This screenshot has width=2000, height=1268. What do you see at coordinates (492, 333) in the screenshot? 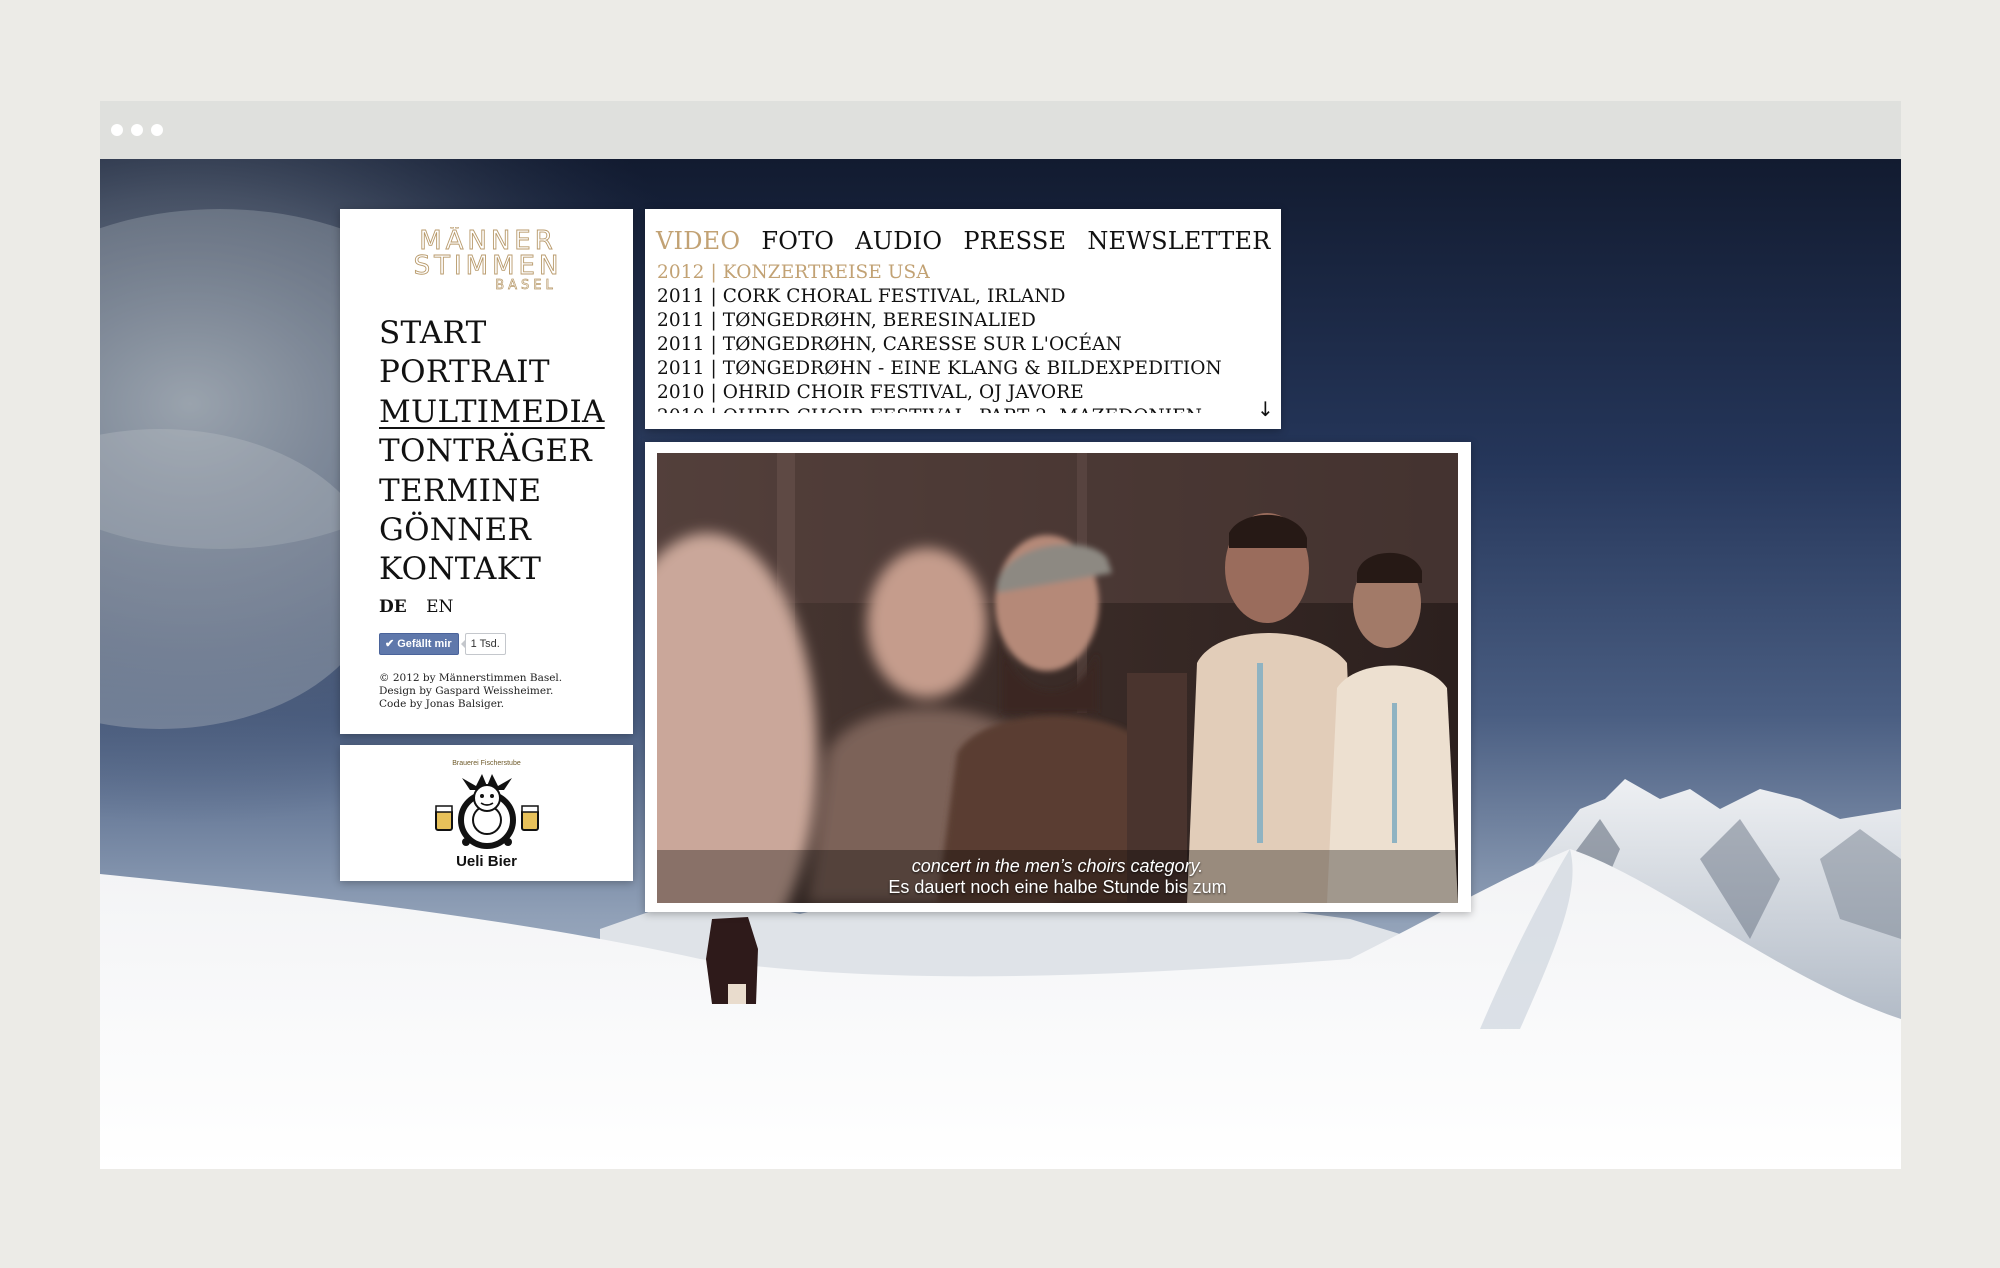
I see `nav-item-start: START` at bounding box center [492, 333].